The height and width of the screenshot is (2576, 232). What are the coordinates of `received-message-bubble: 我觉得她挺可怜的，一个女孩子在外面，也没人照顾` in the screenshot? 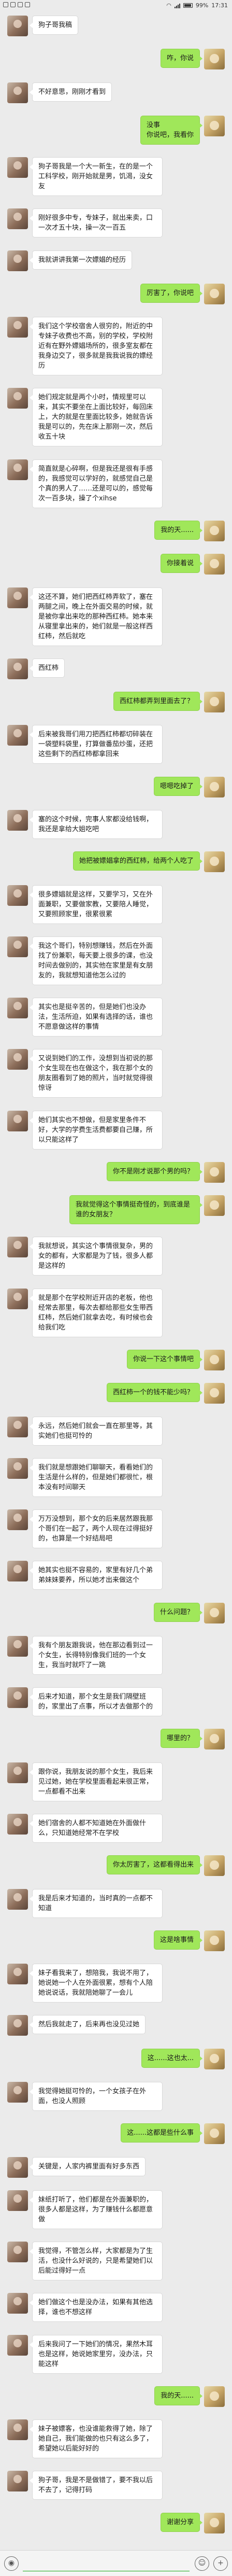 It's located at (97, 2096).